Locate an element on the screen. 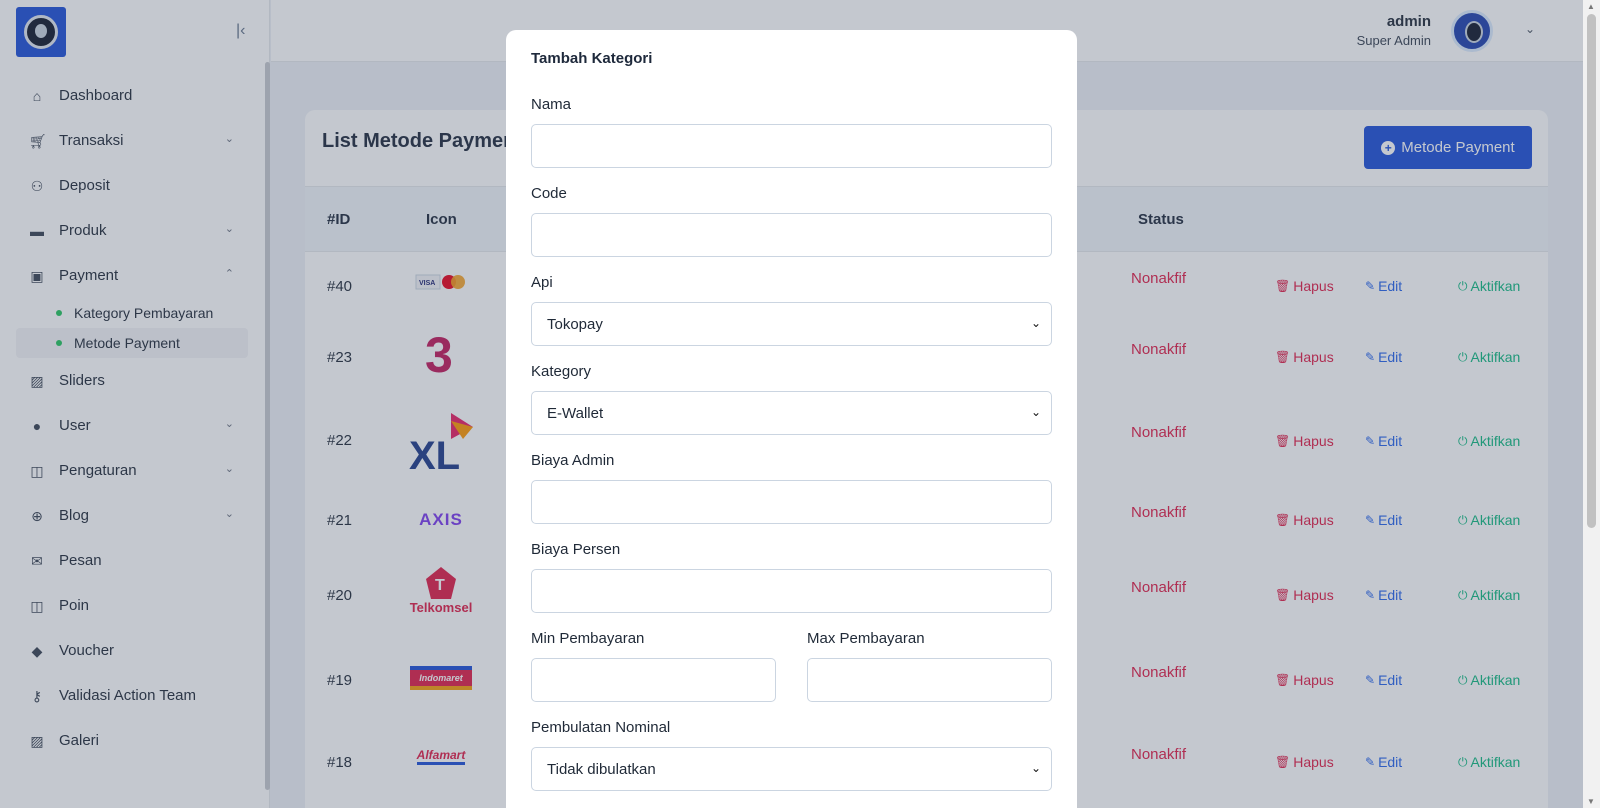 The image size is (1600, 808). scroll-up-icon: ▲ is located at coordinates (1591, 6).